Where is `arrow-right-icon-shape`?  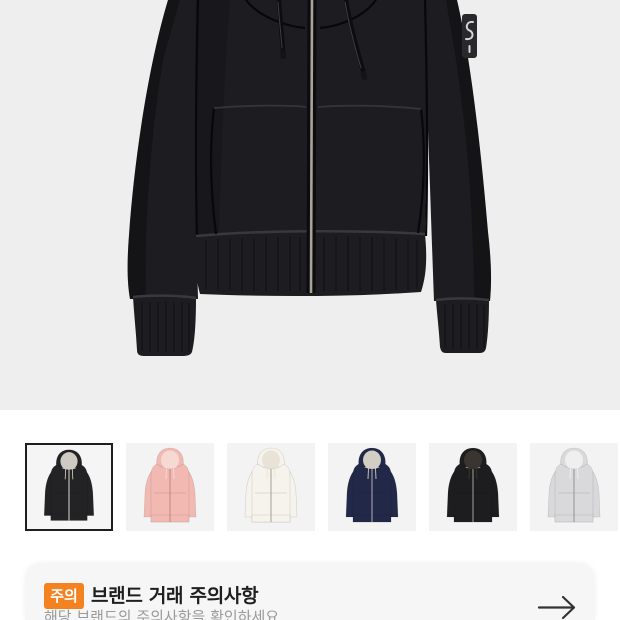
arrow-right-icon-shape is located at coordinates (556, 607).